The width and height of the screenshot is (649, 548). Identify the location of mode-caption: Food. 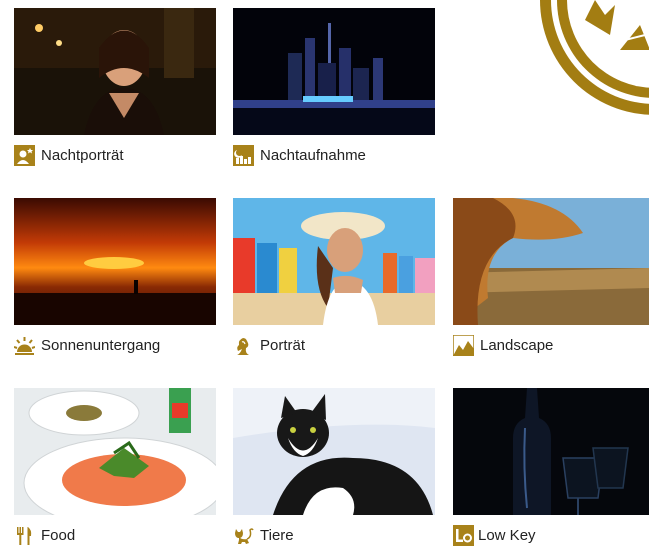
(44, 535).